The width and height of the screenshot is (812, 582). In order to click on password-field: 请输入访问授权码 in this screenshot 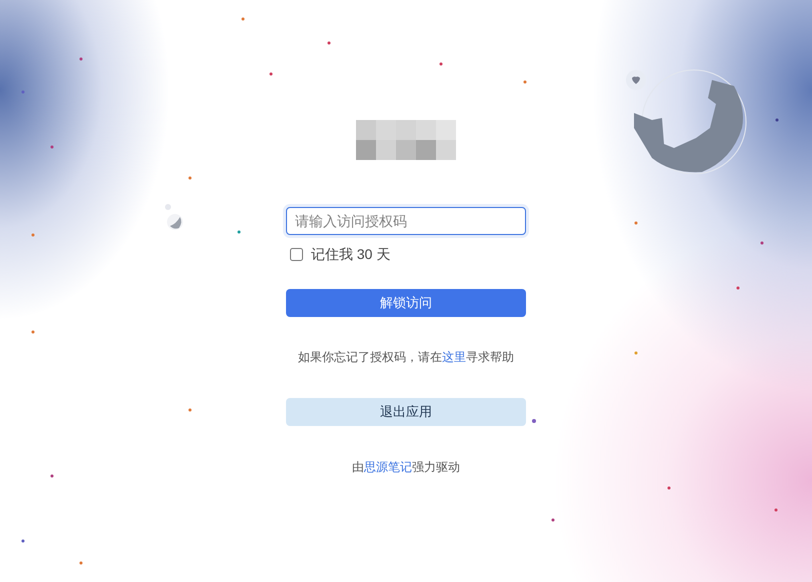, I will do `click(406, 221)`.